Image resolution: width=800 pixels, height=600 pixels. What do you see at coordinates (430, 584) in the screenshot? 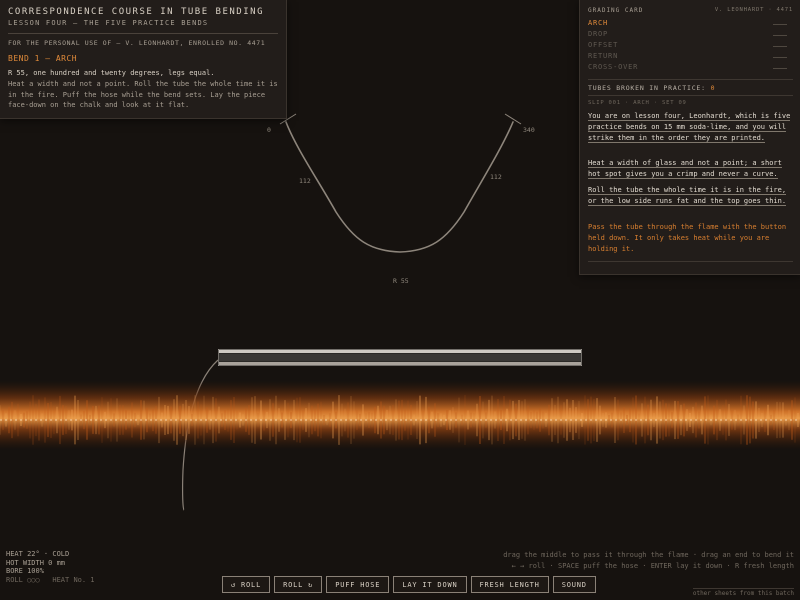
I see `lay-it-down-button: LAY IT DOWN` at bounding box center [430, 584].